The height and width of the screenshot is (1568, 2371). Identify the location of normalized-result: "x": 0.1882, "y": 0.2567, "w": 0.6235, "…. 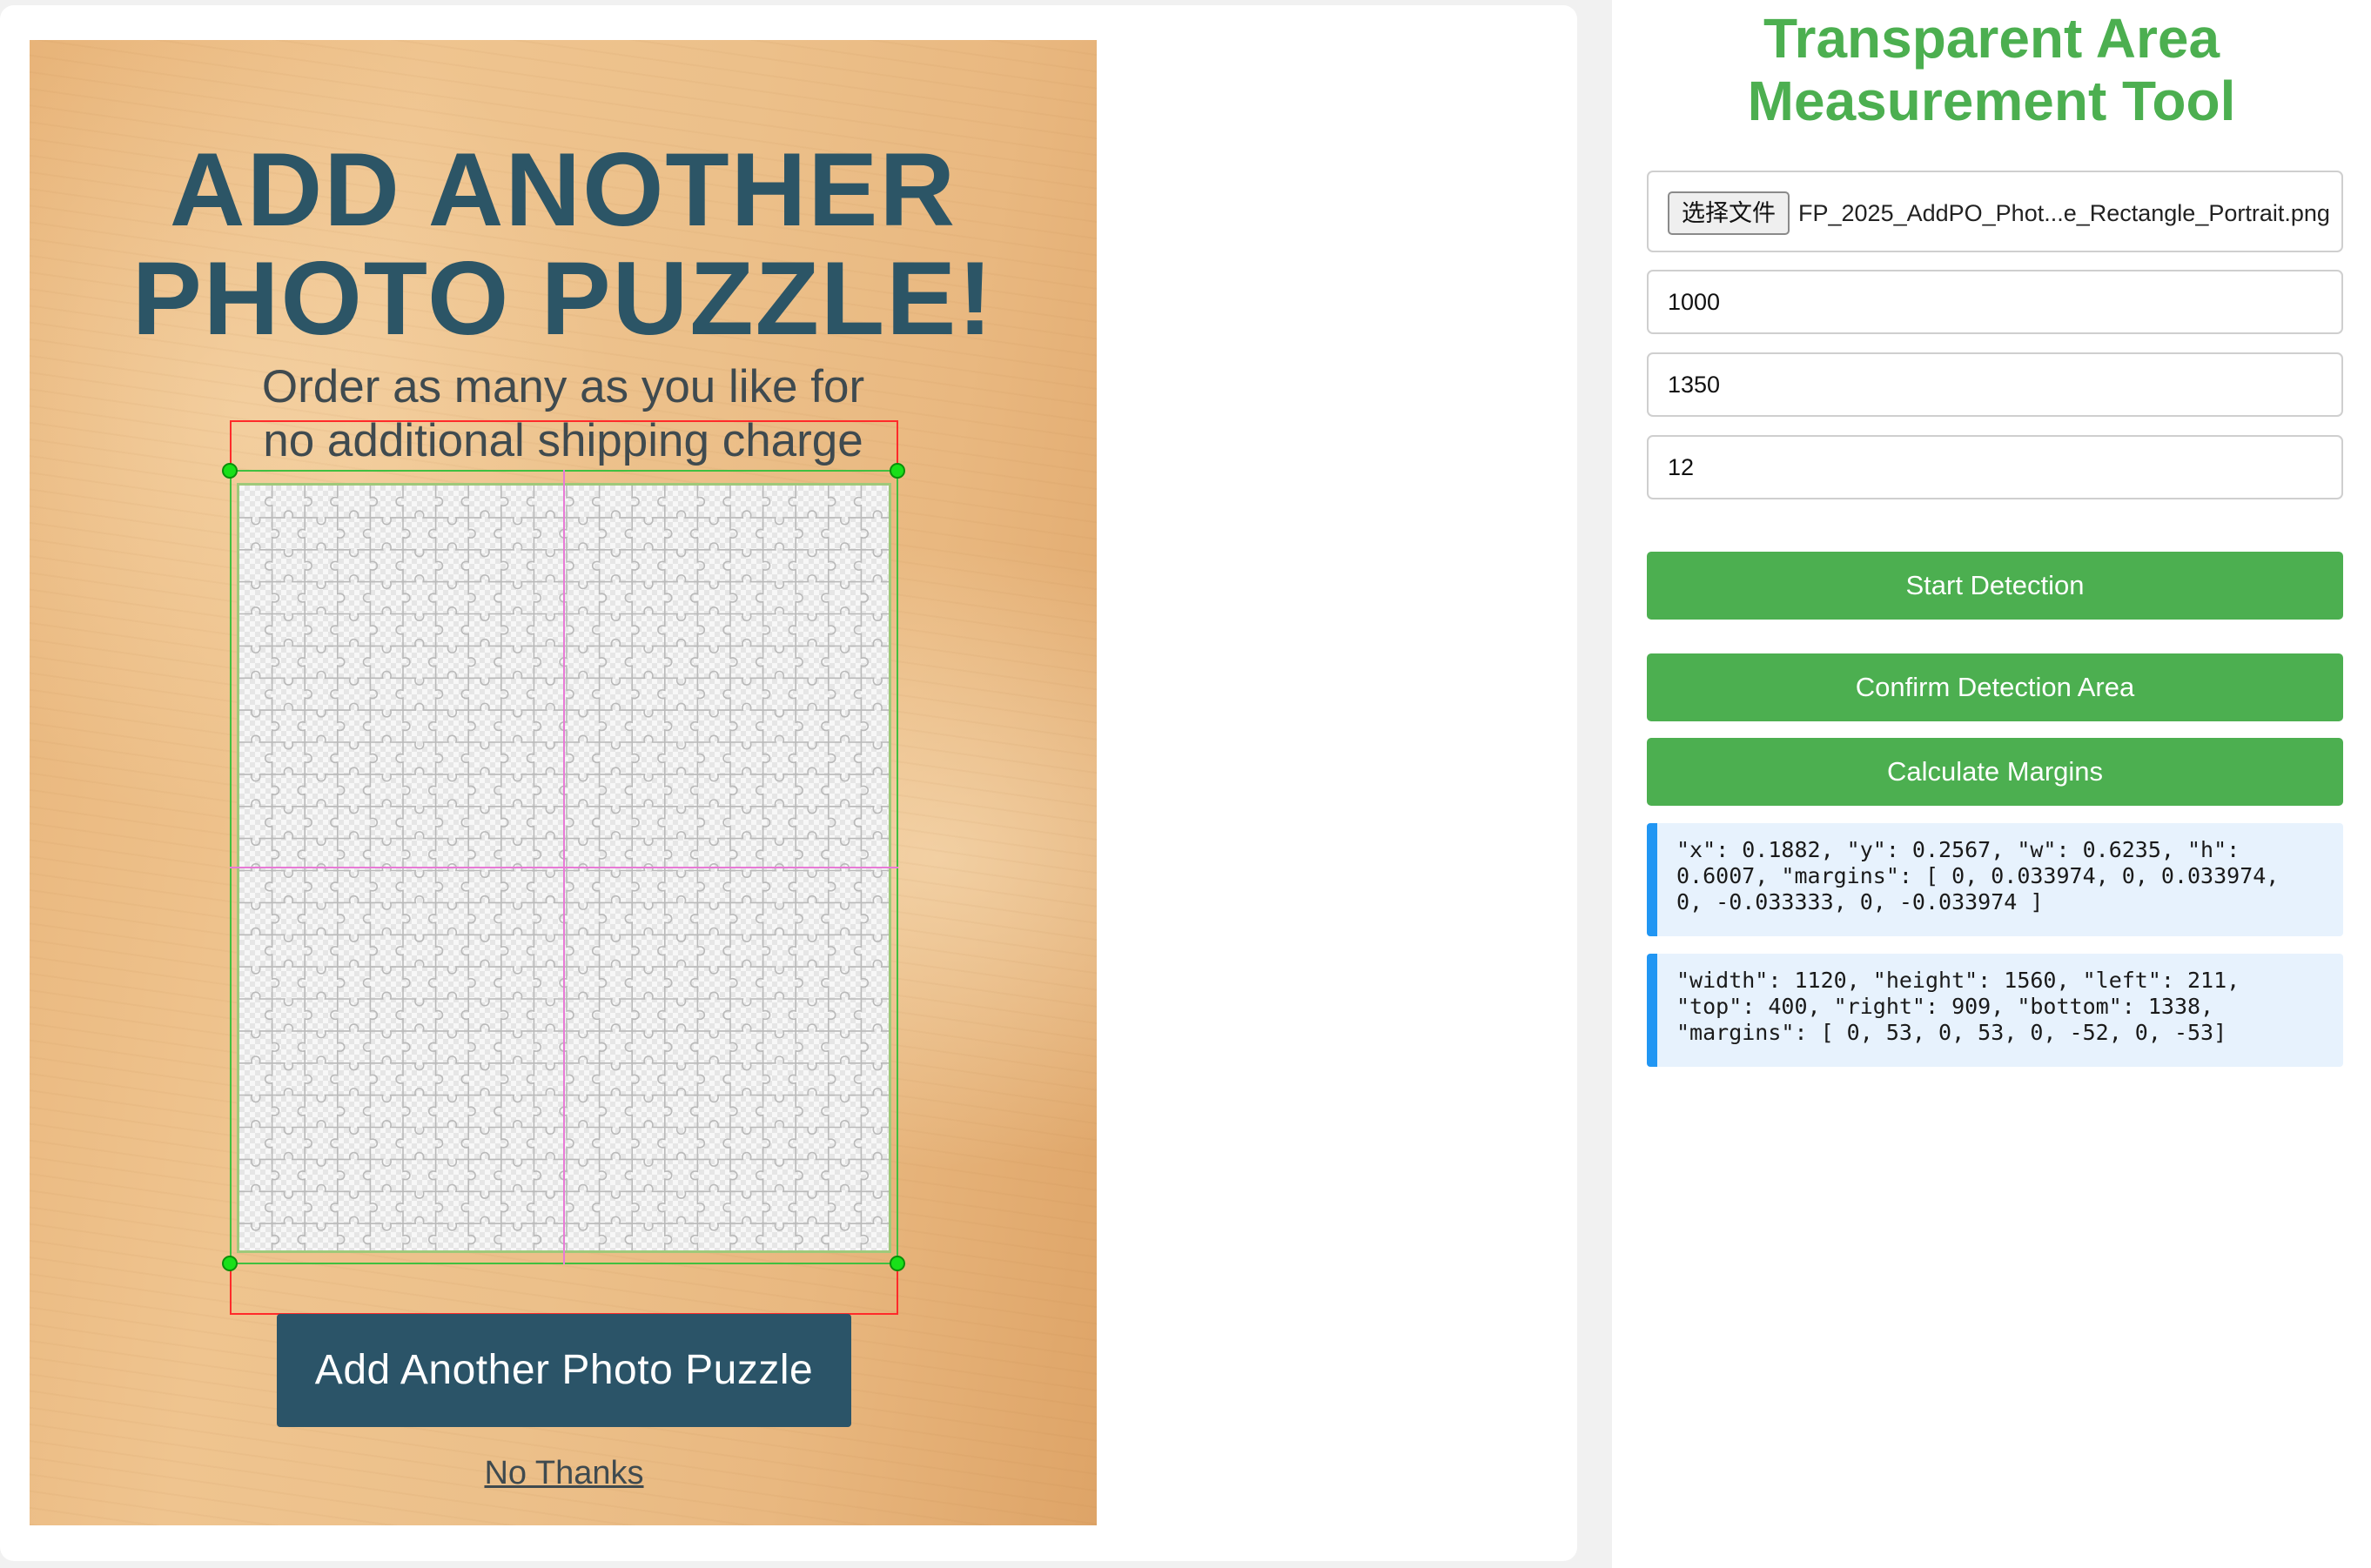
(1995, 880).